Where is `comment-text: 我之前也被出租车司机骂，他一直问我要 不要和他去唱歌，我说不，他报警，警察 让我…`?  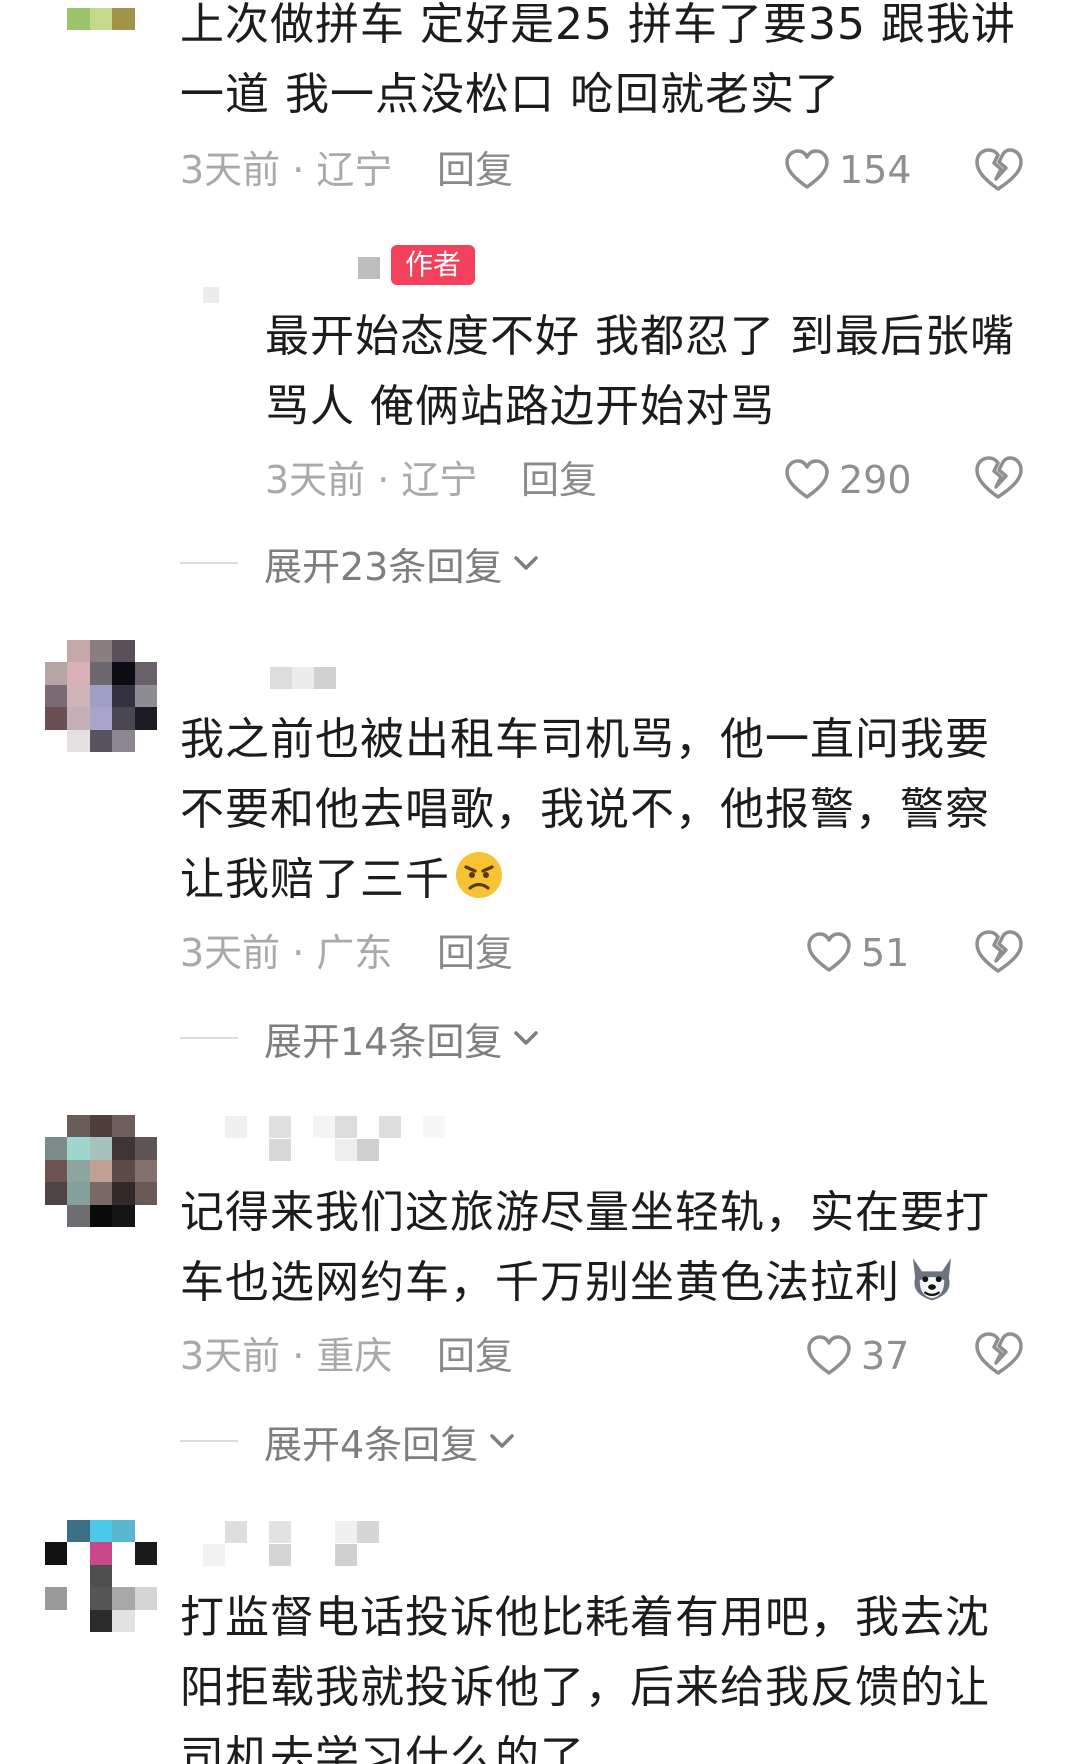
comment-text: 我之前也被出租车司机骂，他一直问我要 不要和他去唱歌，我说不，他报警，警察 让我… is located at coordinates (610, 810).